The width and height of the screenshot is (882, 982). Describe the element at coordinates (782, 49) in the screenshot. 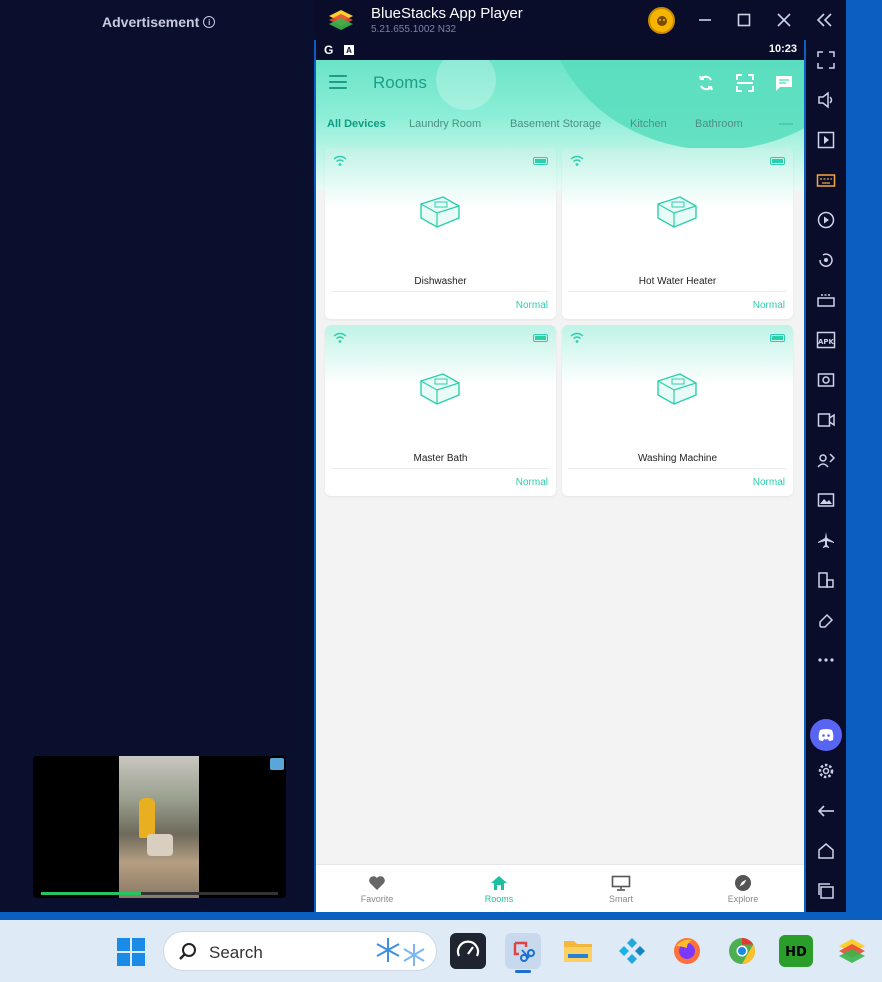

I see `status-time: 10:23` at that location.